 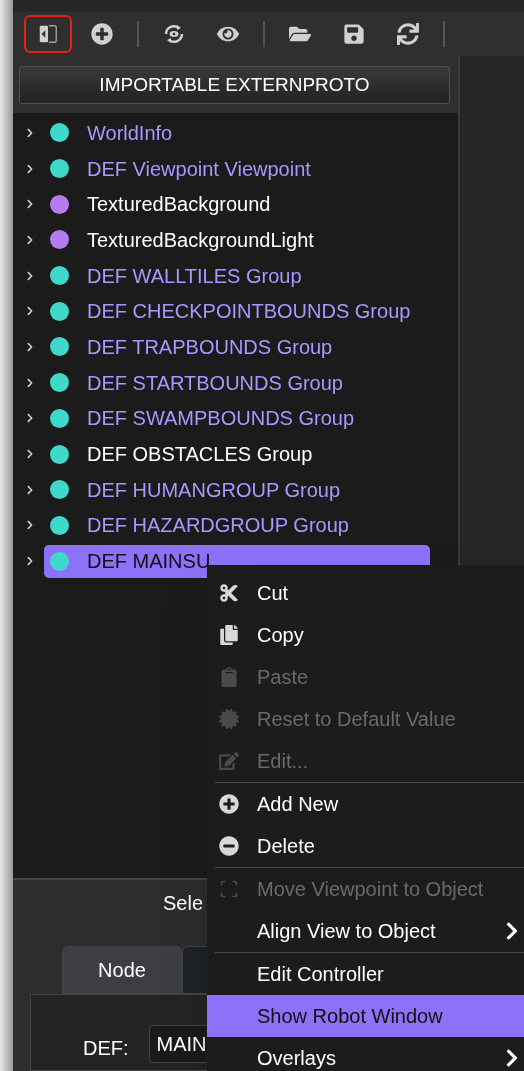 I want to click on node-label: DEF Viewpoint Viewpoint, so click(x=199, y=169).